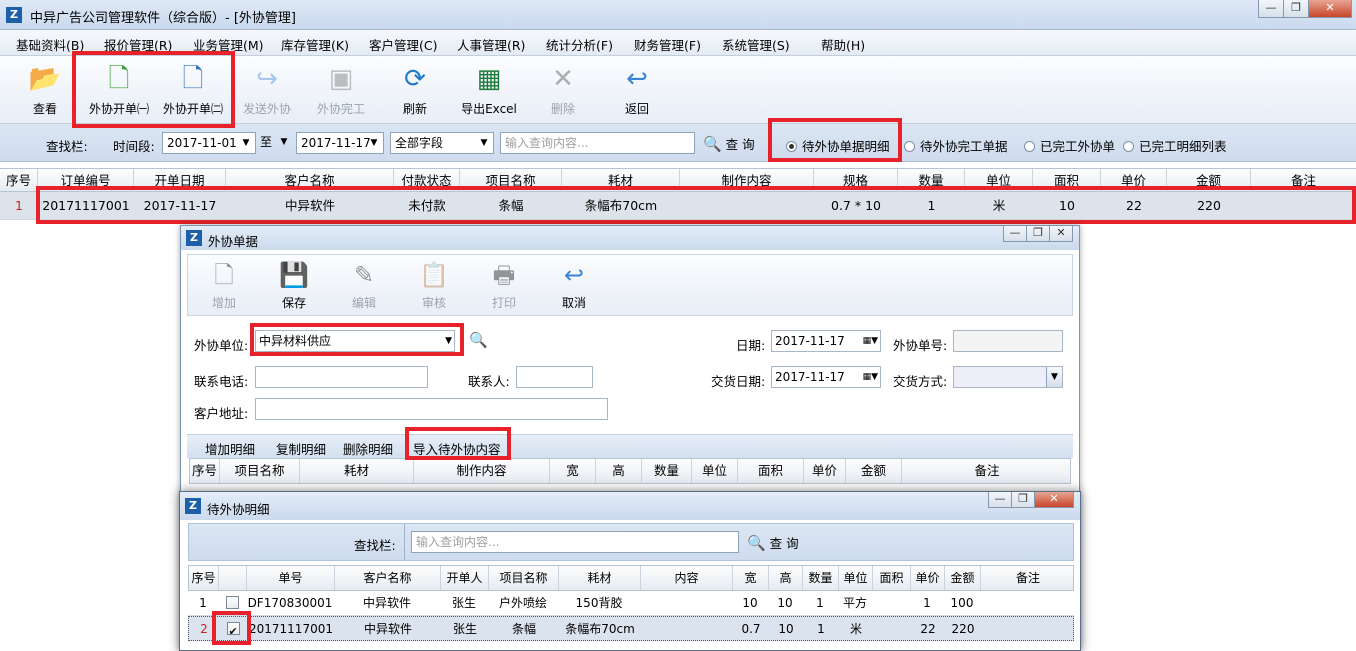  What do you see at coordinates (415, 89) in the screenshot?
I see `refresh-button: ⟳ 刷新` at bounding box center [415, 89].